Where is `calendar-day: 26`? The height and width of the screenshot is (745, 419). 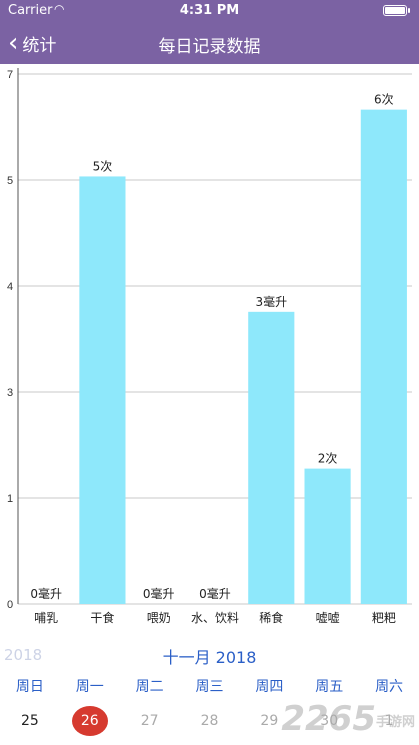
calendar-day: 26 is located at coordinates (89, 721).